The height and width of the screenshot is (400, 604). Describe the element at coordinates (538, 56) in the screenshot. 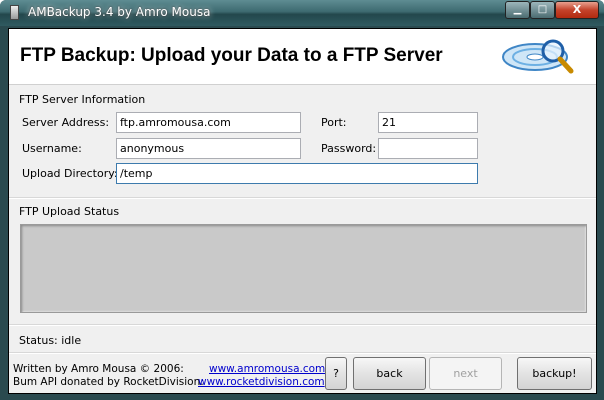

I see `magnifier-disc-icon` at that location.